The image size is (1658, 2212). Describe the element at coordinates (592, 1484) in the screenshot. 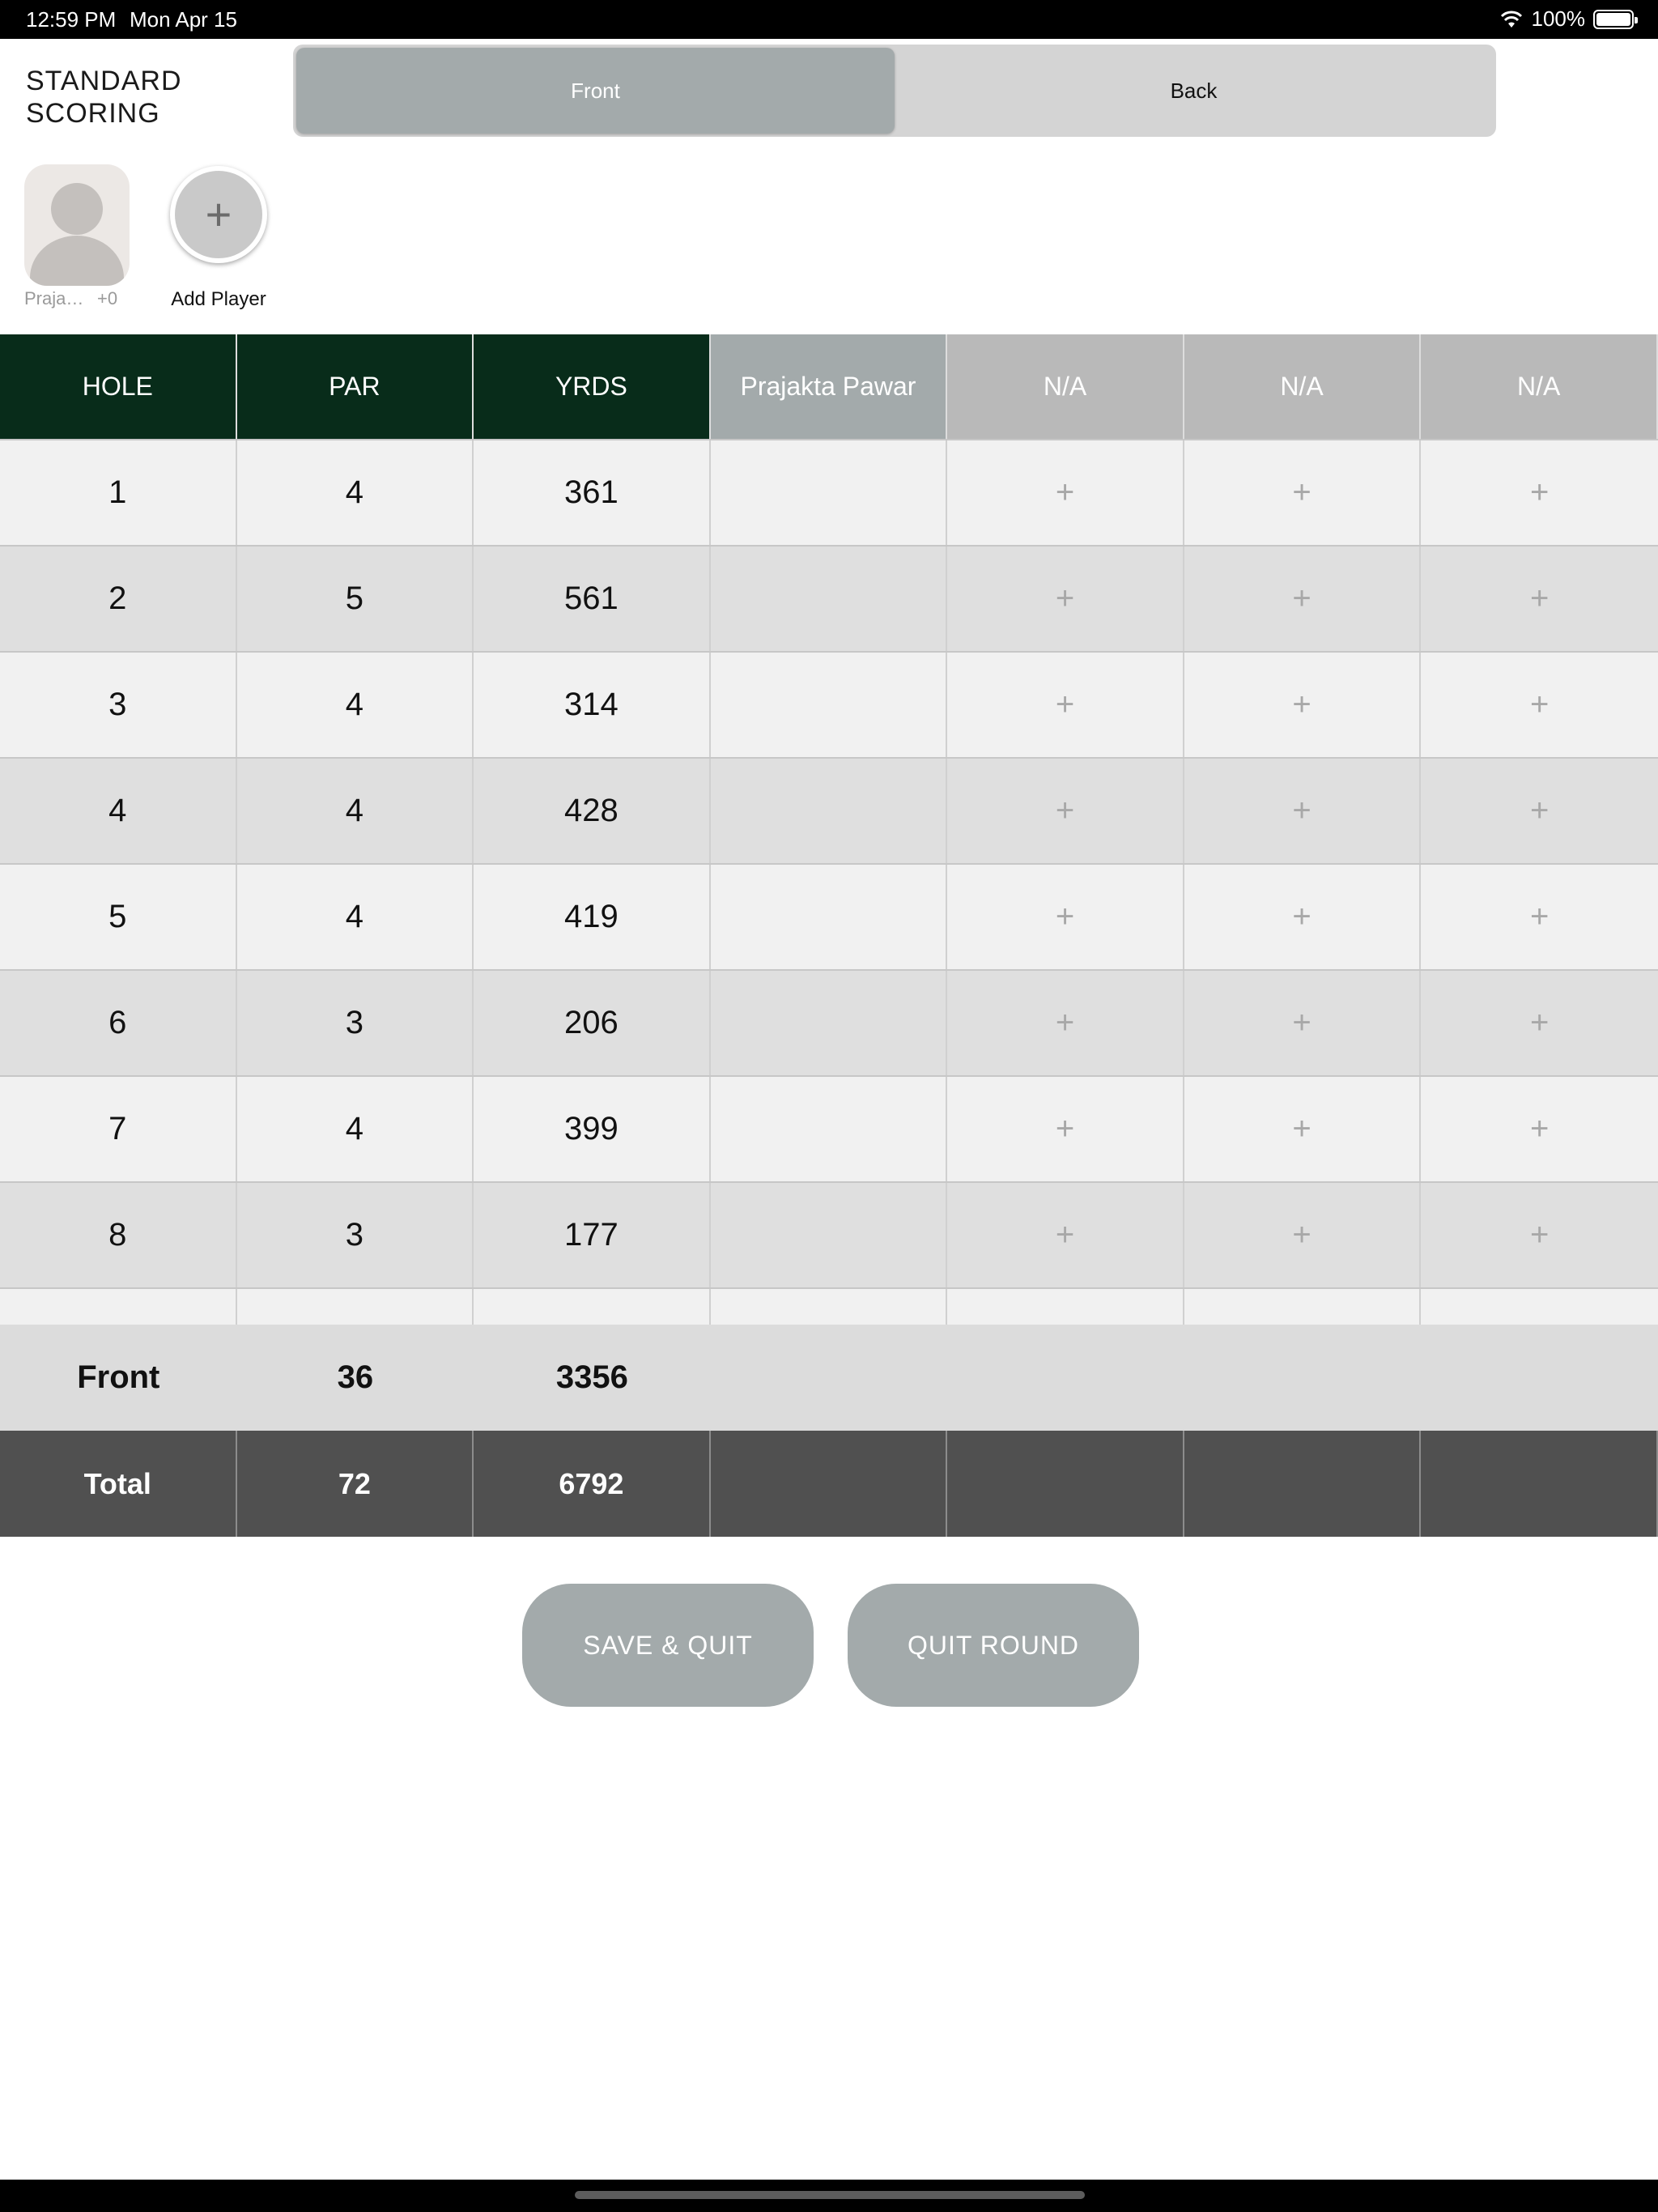

I see `total-yards: 6792` at that location.